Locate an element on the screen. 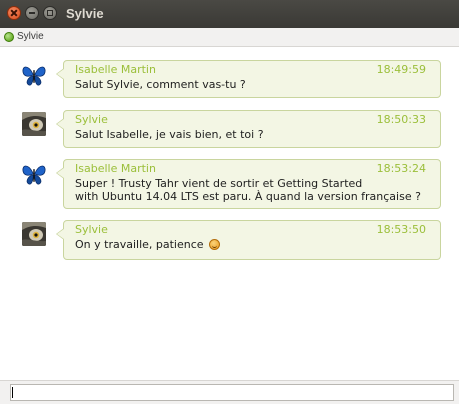 This screenshot has height=404, width=459. text-caret is located at coordinates (12, 392).